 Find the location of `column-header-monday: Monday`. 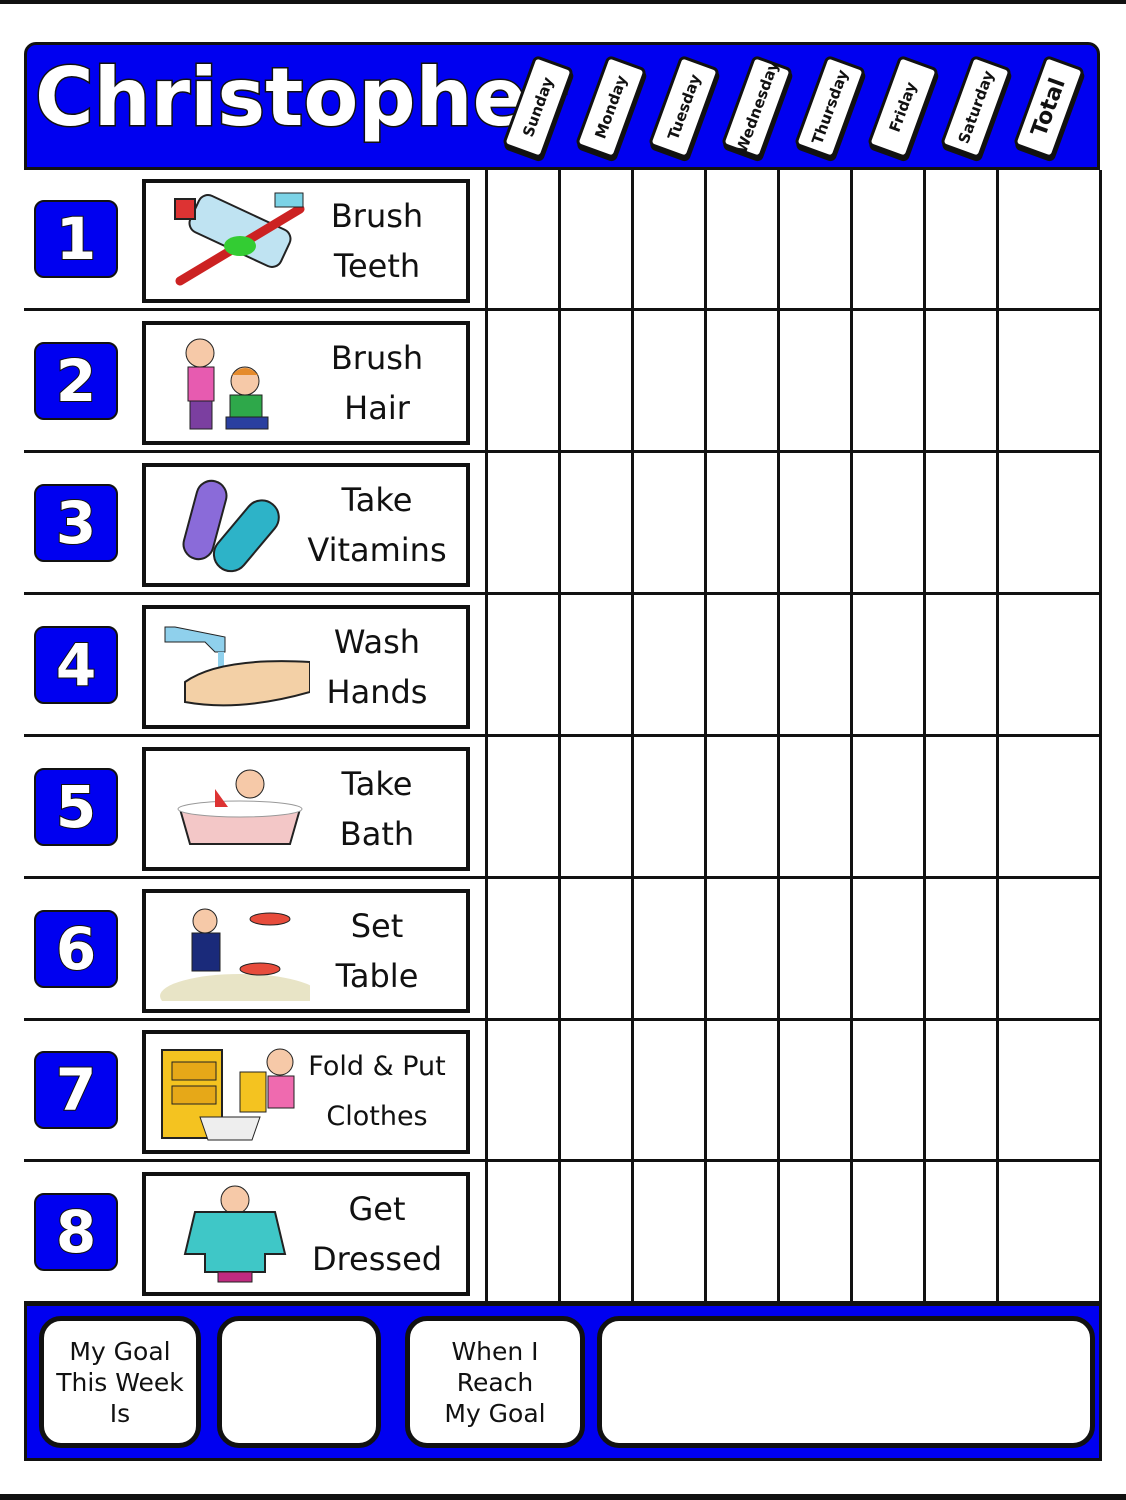

column-header-monday: Monday is located at coordinates (611, 107).